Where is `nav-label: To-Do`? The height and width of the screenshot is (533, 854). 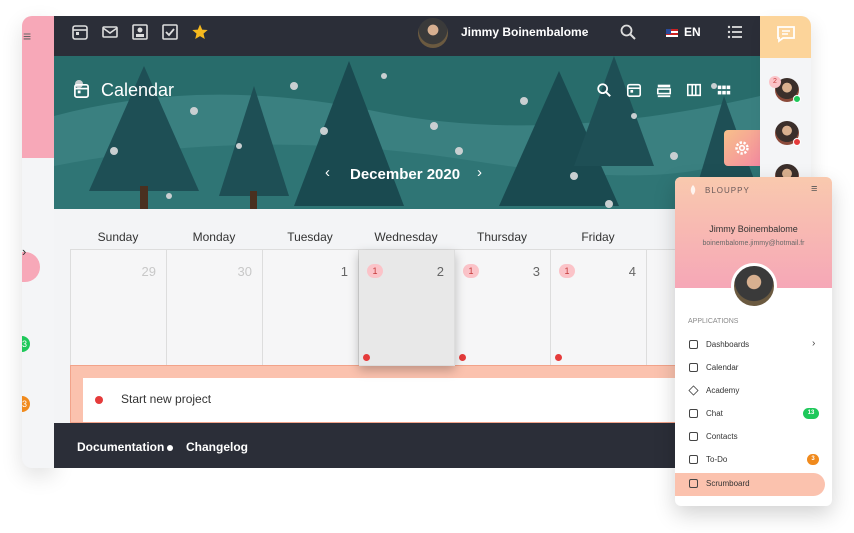 nav-label: To-Do is located at coordinates (717, 459).